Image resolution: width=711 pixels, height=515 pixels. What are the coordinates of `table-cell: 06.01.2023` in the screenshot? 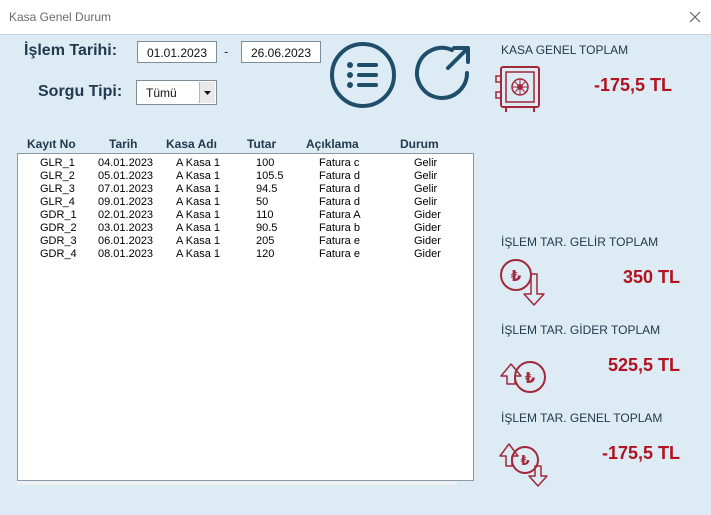 It's located at (126, 241).